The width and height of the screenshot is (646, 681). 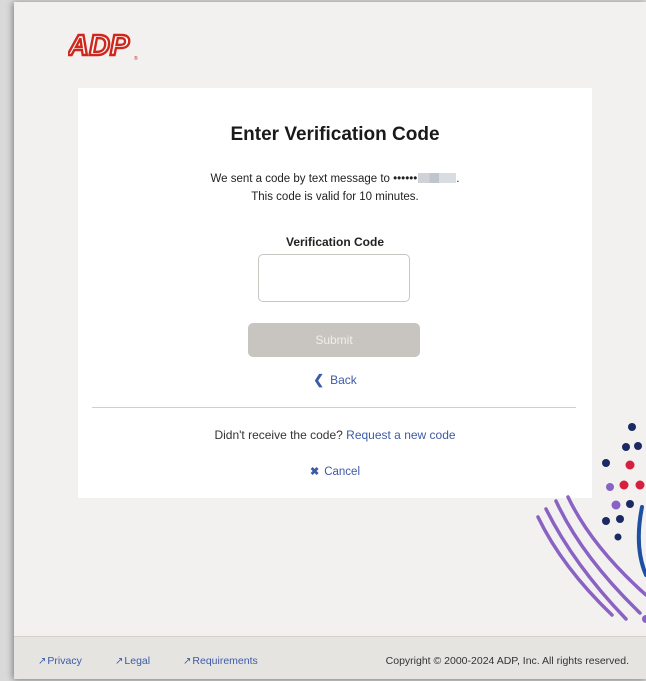 What do you see at coordinates (220, 661) in the screenshot?
I see `requirements-link: ↗Requirements` at bounding box center [220, 661].